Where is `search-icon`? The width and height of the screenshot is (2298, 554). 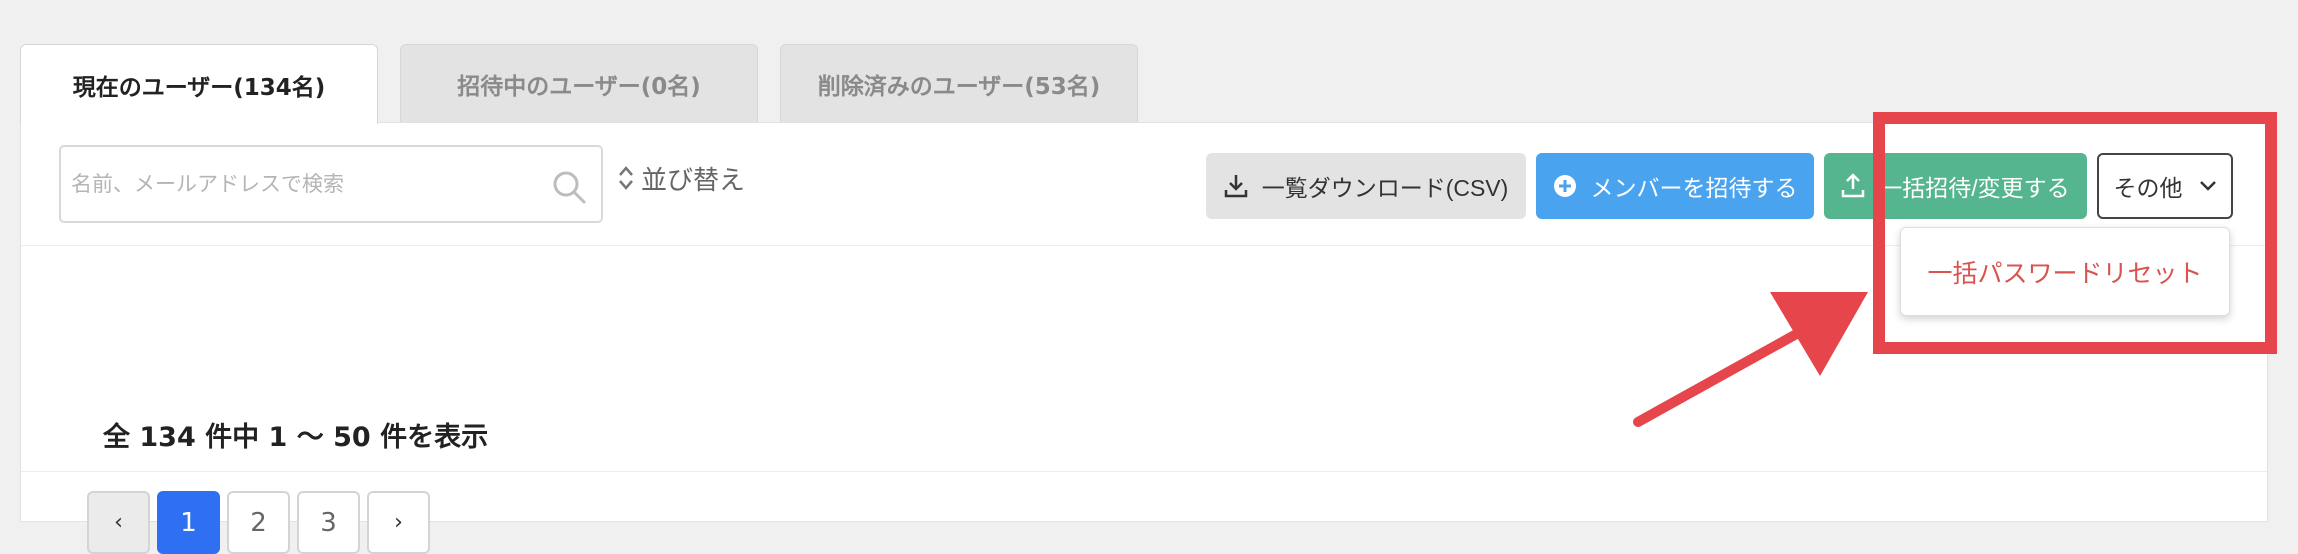 search-icon is located at coordinates (569, 187).